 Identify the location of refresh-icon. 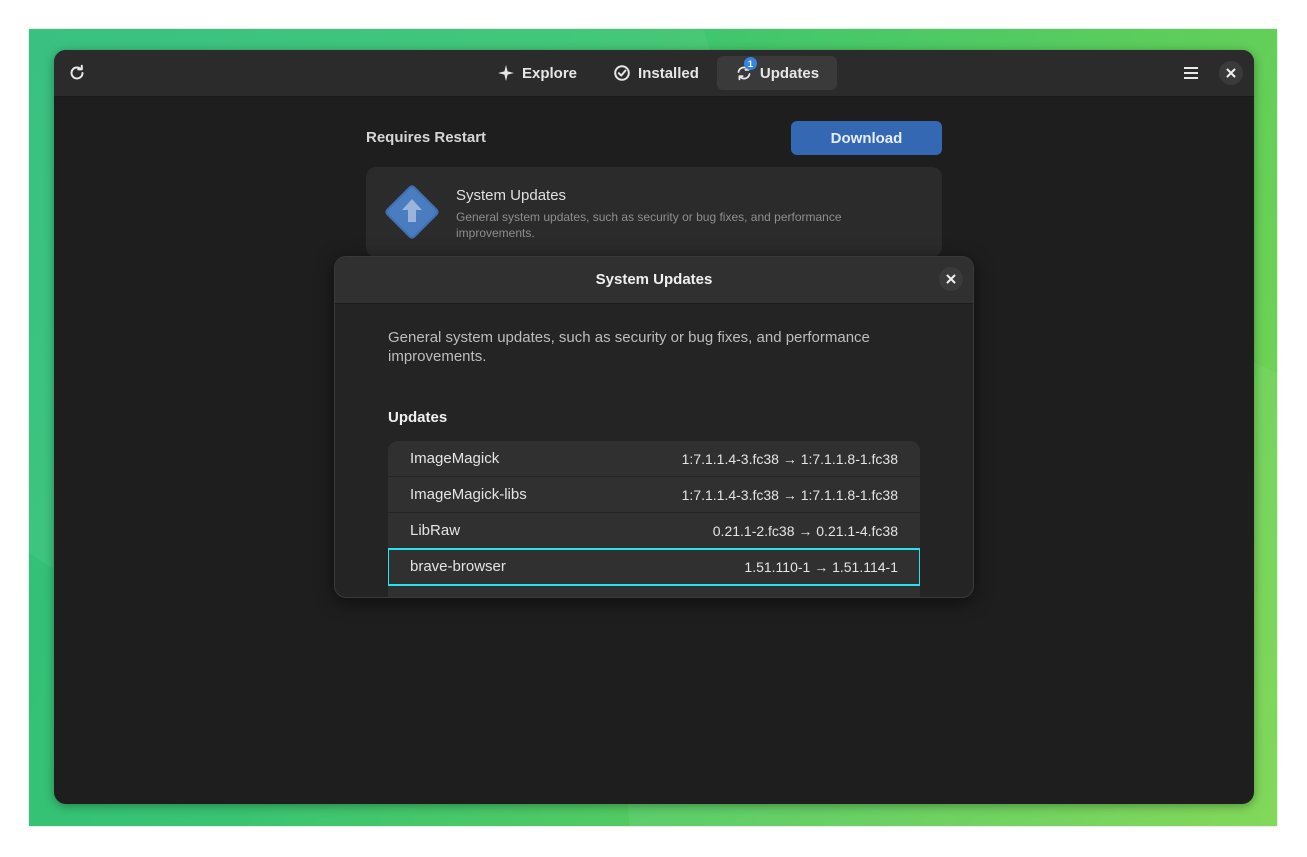
(77, 72).